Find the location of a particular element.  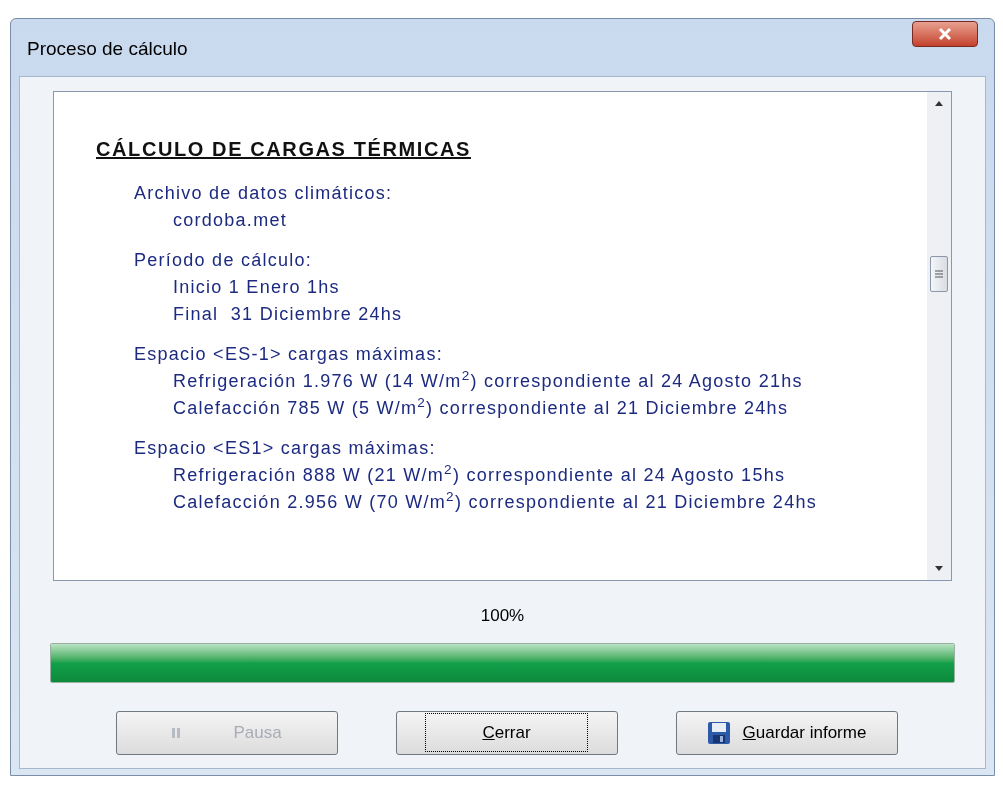

pause-icon is located at coordinates (176, 732).